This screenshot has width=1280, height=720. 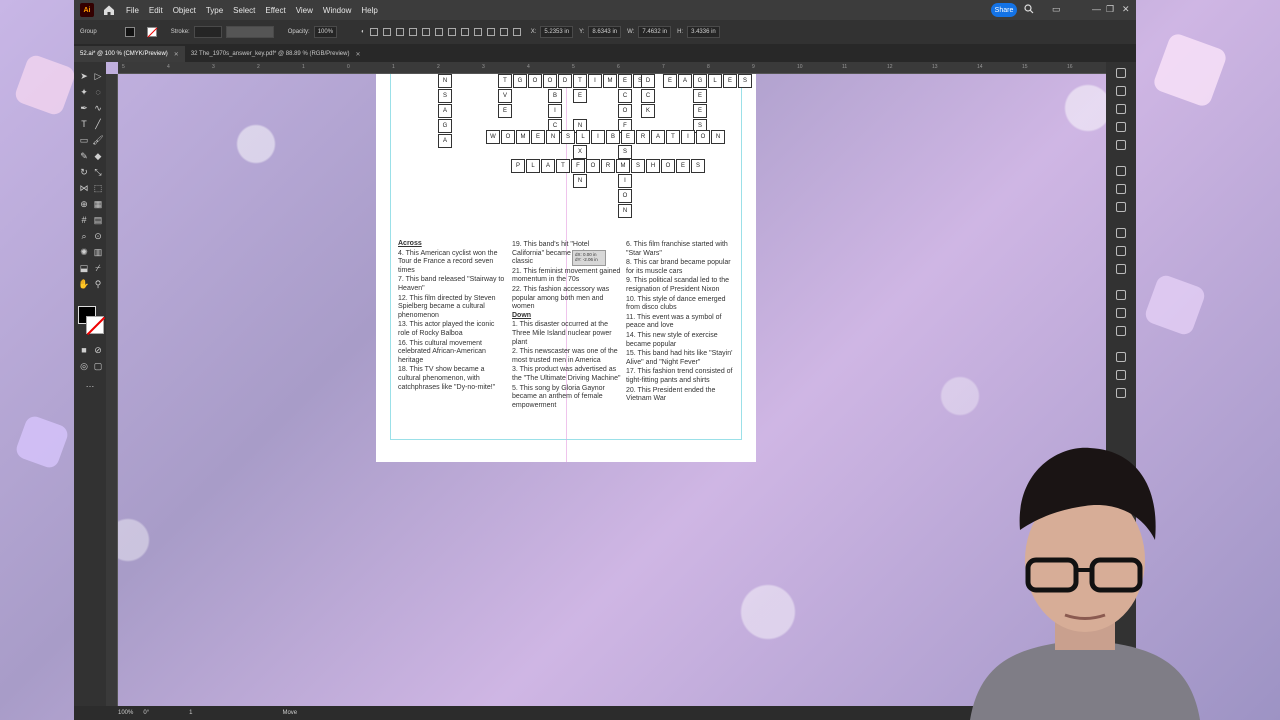 I want to click on arrange-icon: ▭, so click(x=1056, y=9).